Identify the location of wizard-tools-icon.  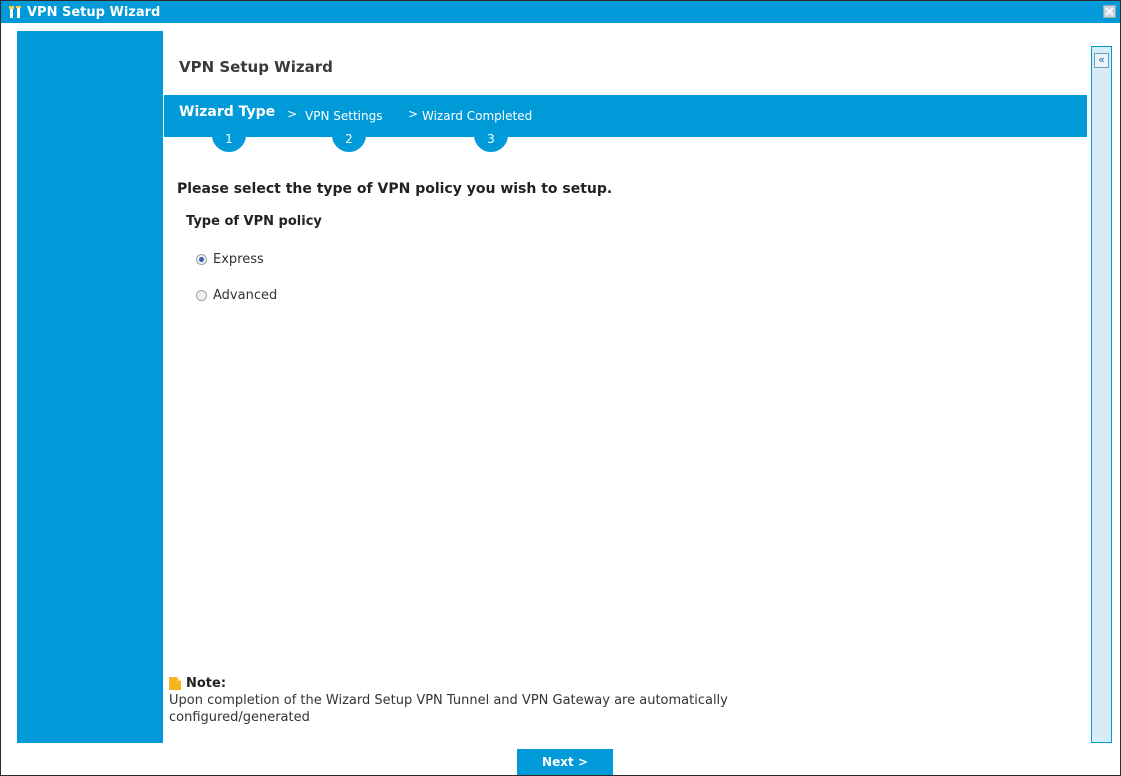
(15, 12).